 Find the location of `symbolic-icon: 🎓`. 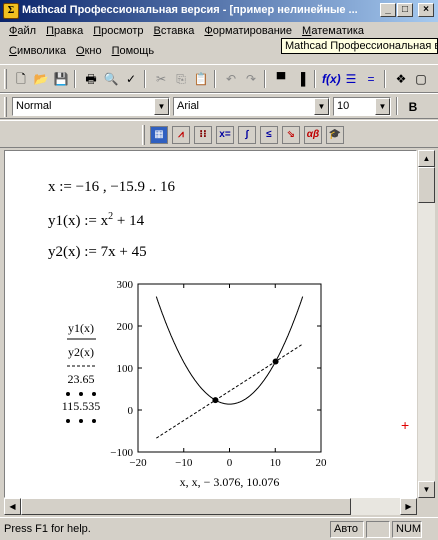

symbolic-icon: 🎓 is located at coordinates (335, 135).